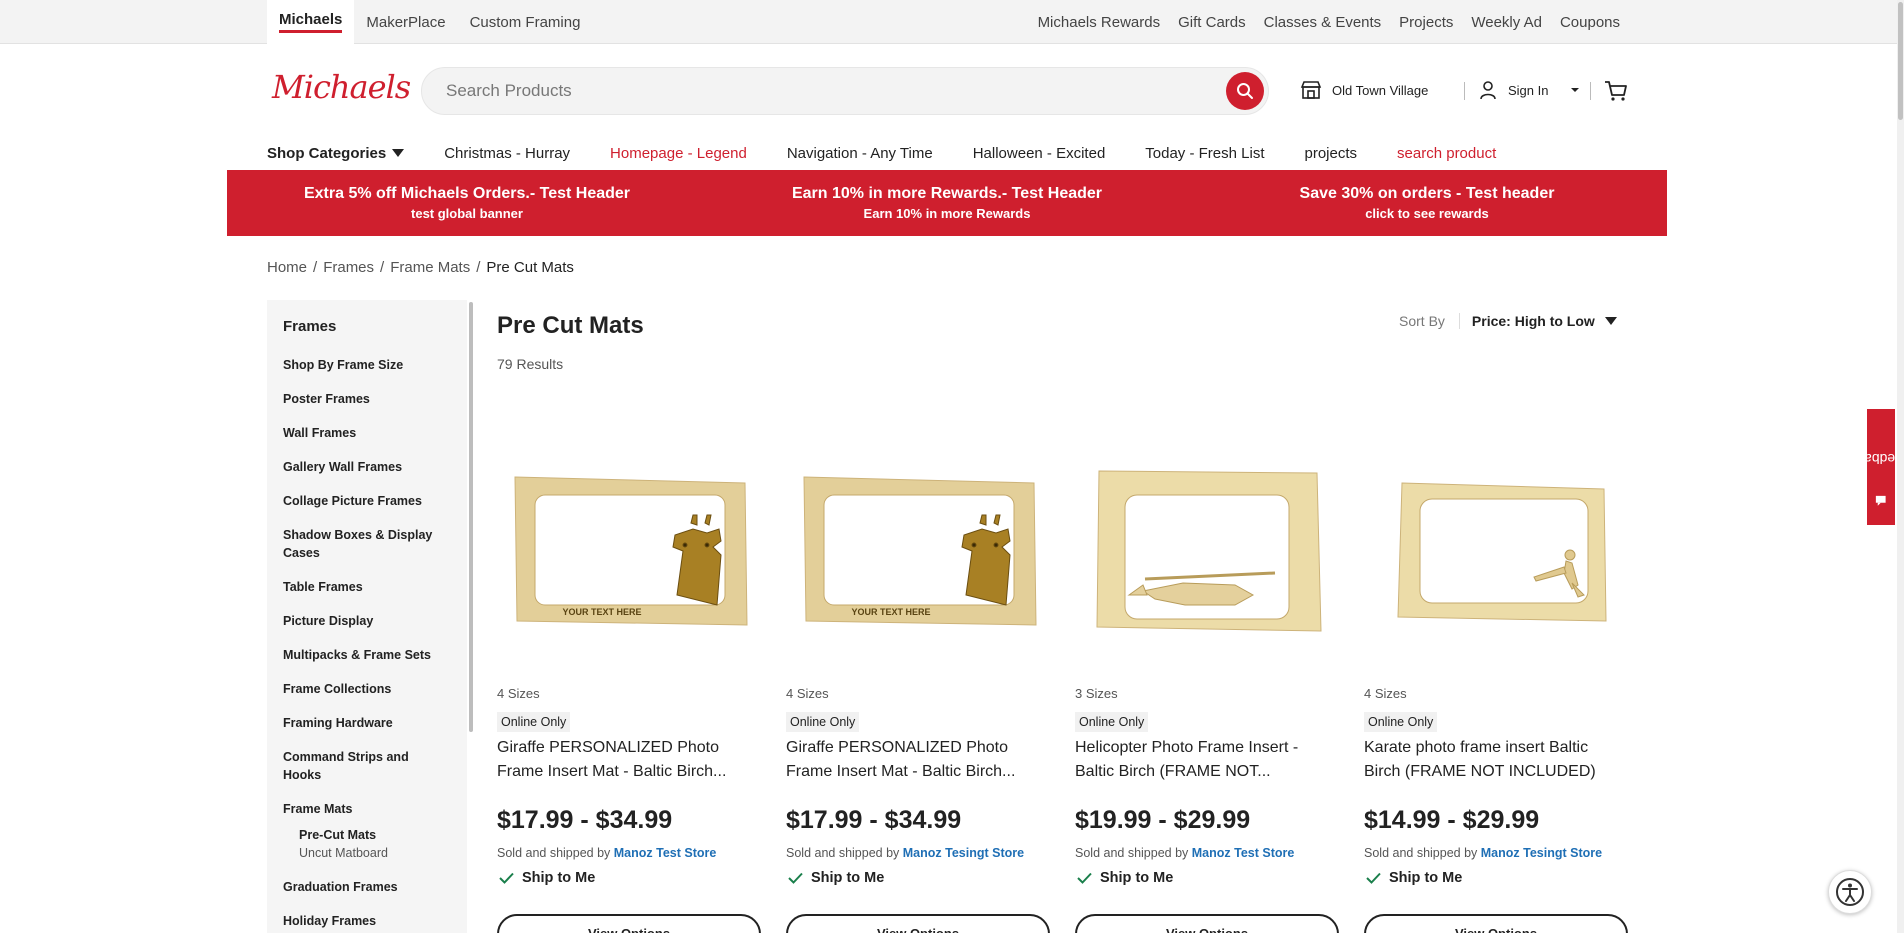  I want to click on breadcrumb-frames: Frames, so click(348, 267).